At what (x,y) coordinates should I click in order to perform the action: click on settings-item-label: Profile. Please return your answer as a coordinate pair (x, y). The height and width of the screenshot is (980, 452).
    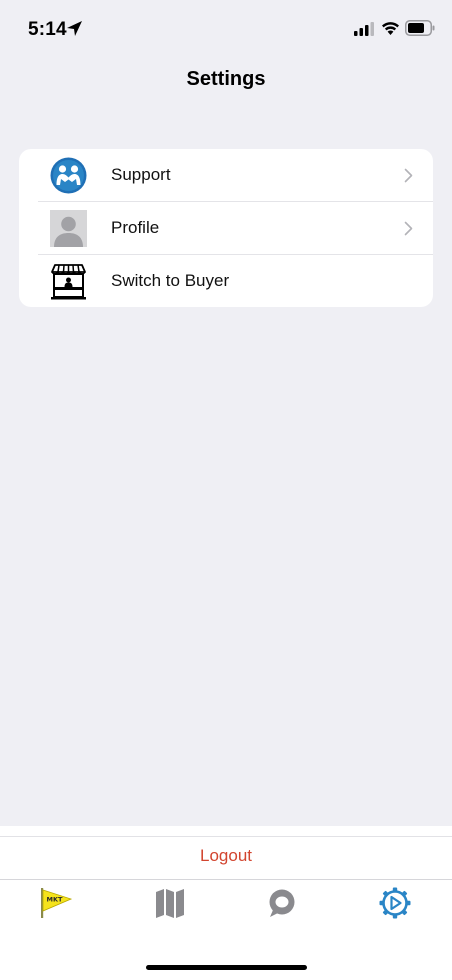
    Looking at the image, I should click on (135, 227).